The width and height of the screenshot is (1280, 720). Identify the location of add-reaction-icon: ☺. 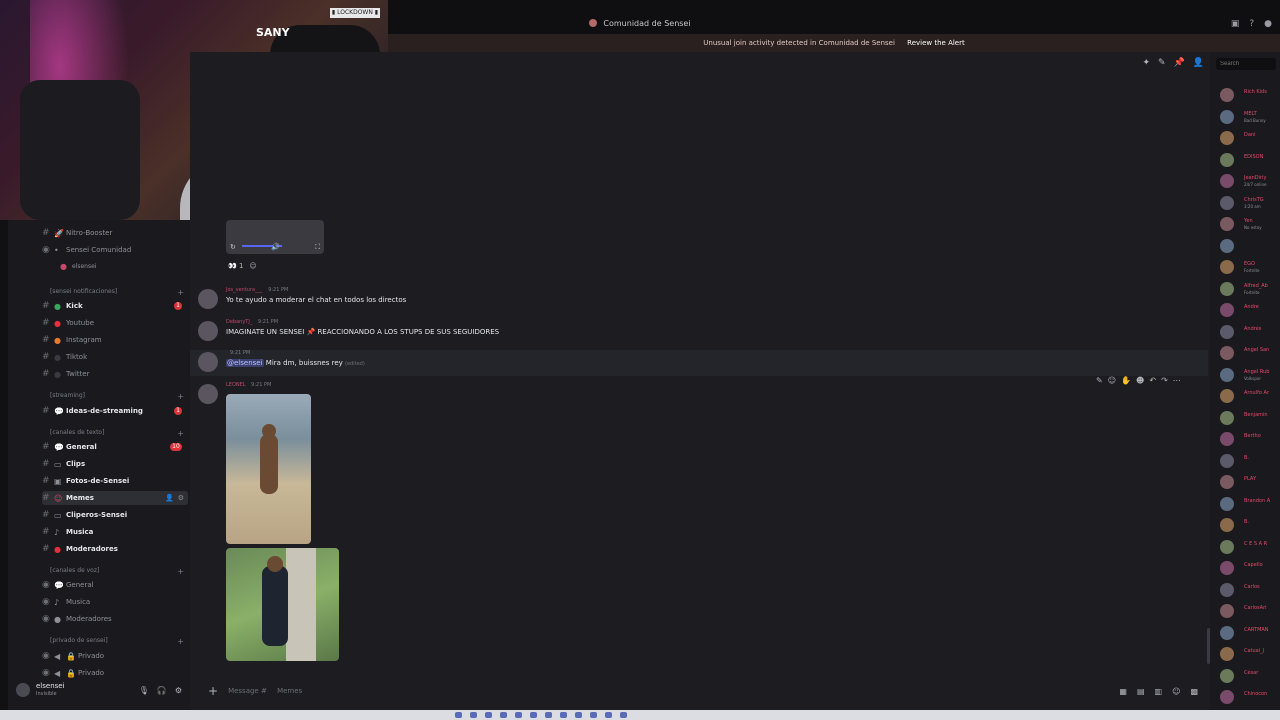
(252, 266).